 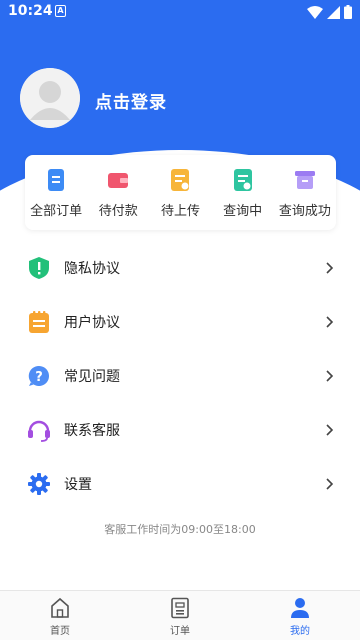 I want to click on tab-orders: 订单, so click(x=180, y=615).